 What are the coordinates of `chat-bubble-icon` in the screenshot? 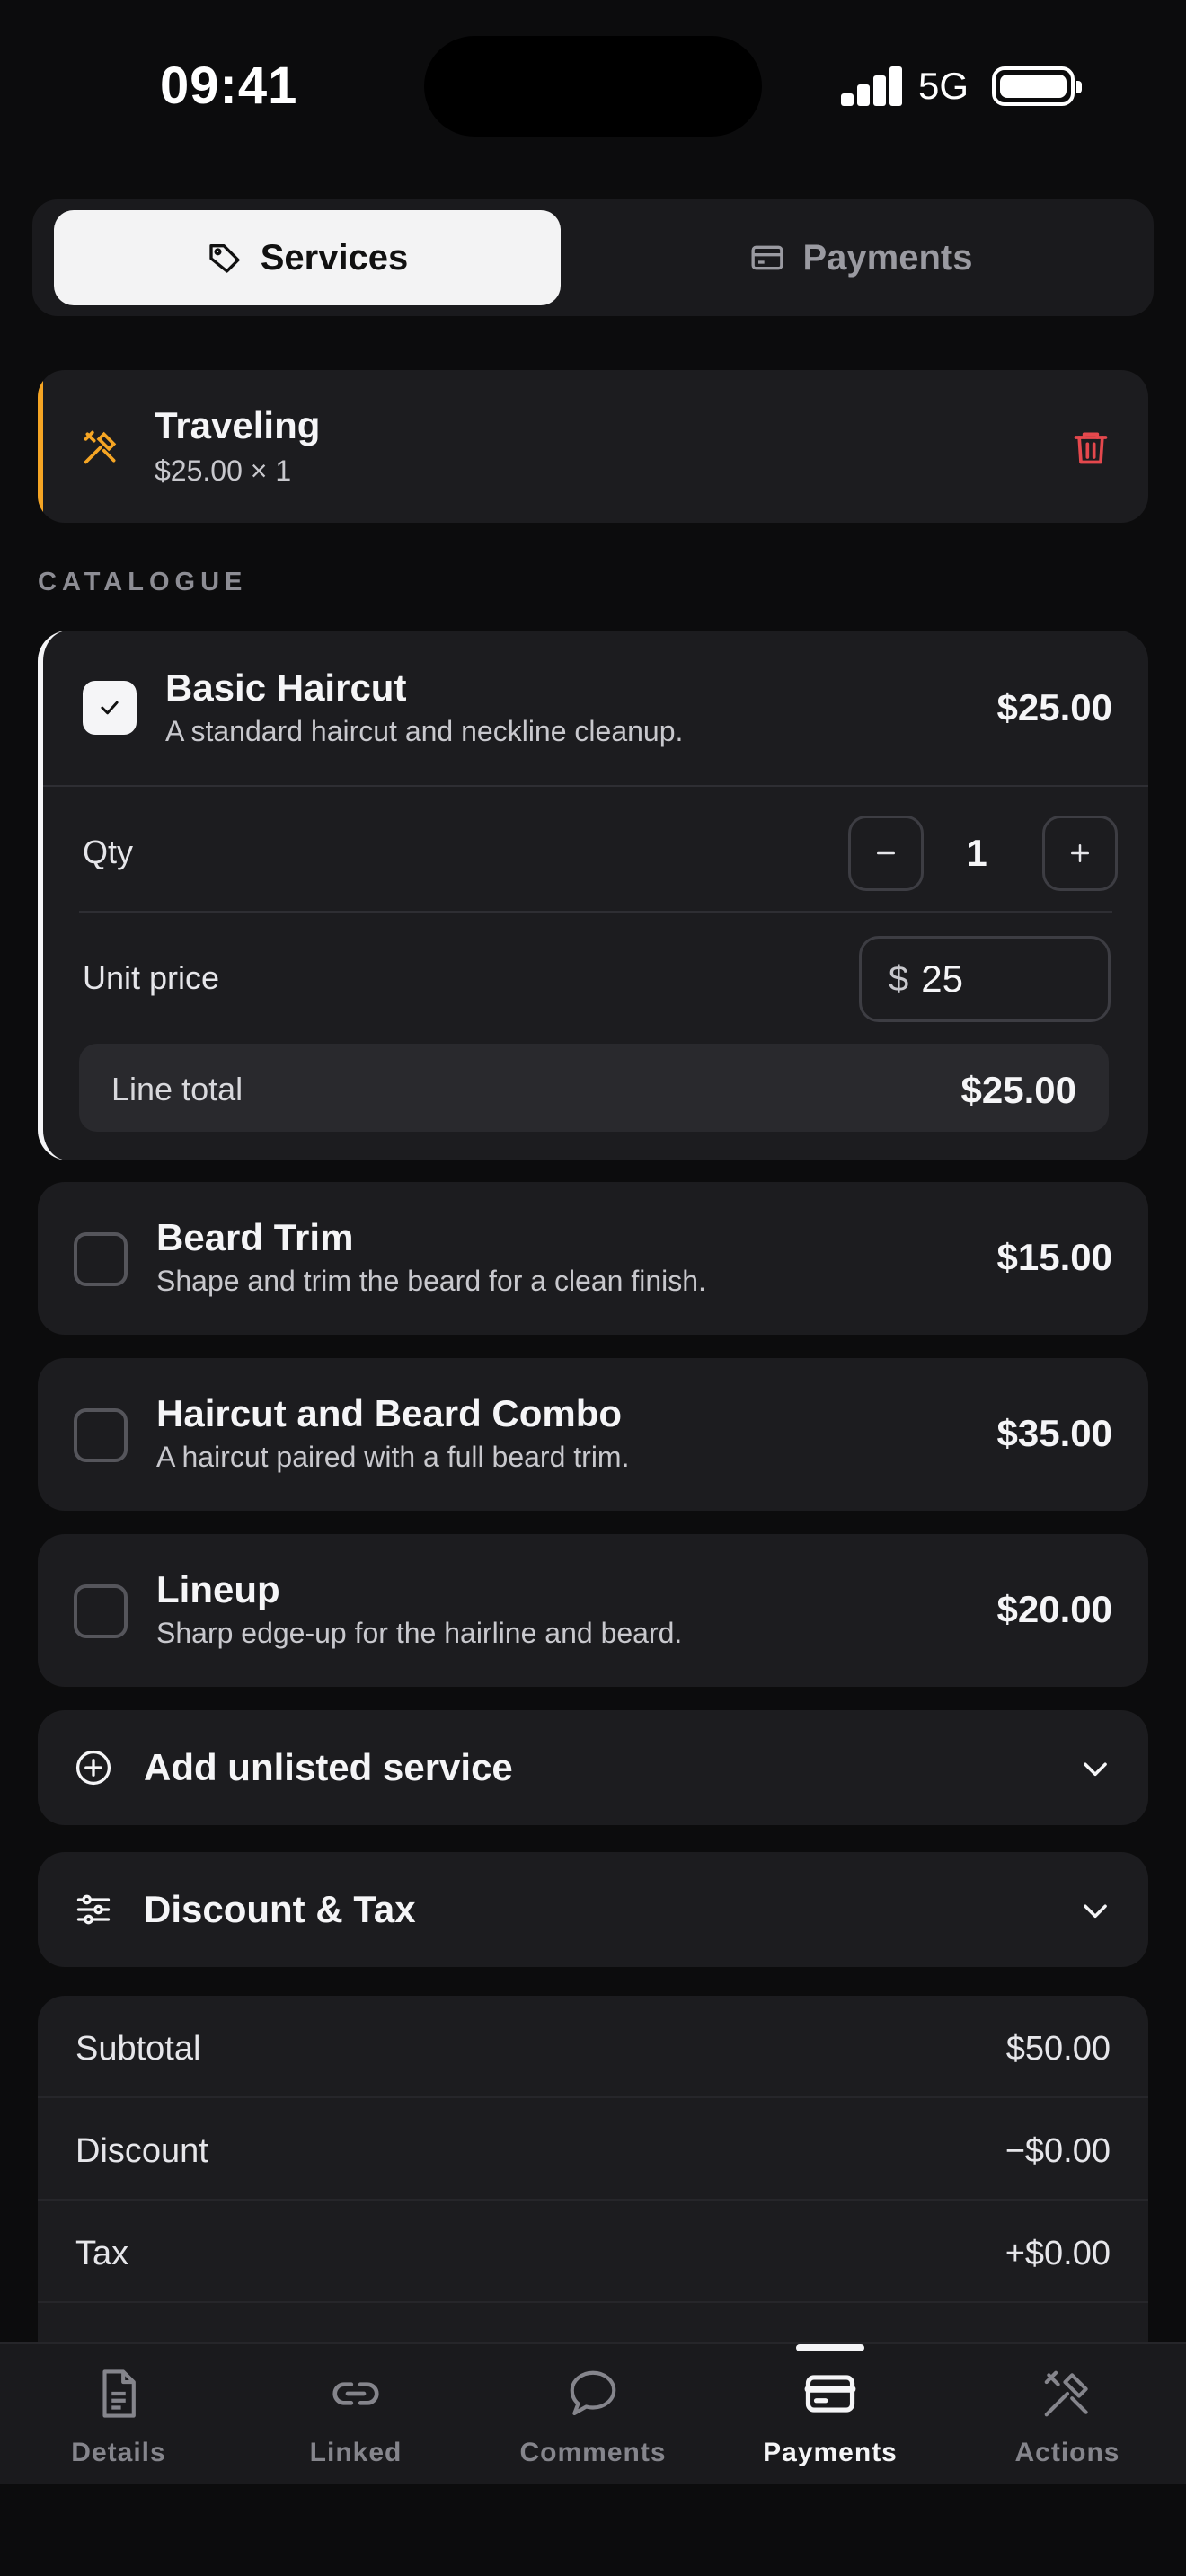 It's located at (593, 2393).